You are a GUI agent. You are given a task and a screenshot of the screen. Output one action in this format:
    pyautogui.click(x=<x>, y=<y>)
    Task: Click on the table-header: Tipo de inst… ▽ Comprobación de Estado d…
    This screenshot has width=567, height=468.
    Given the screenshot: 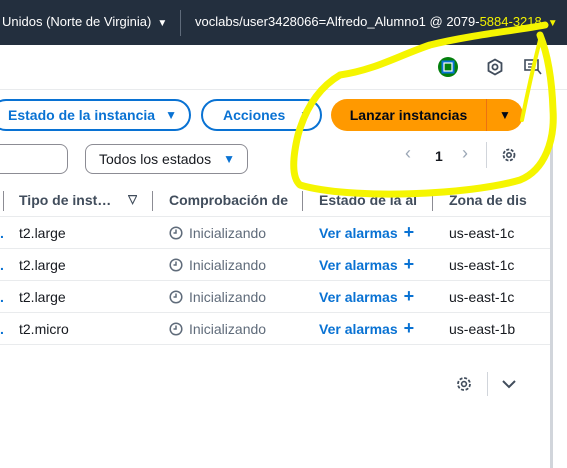 What is the action you would take?
    pyautogui.click(x=275, y=201)
    